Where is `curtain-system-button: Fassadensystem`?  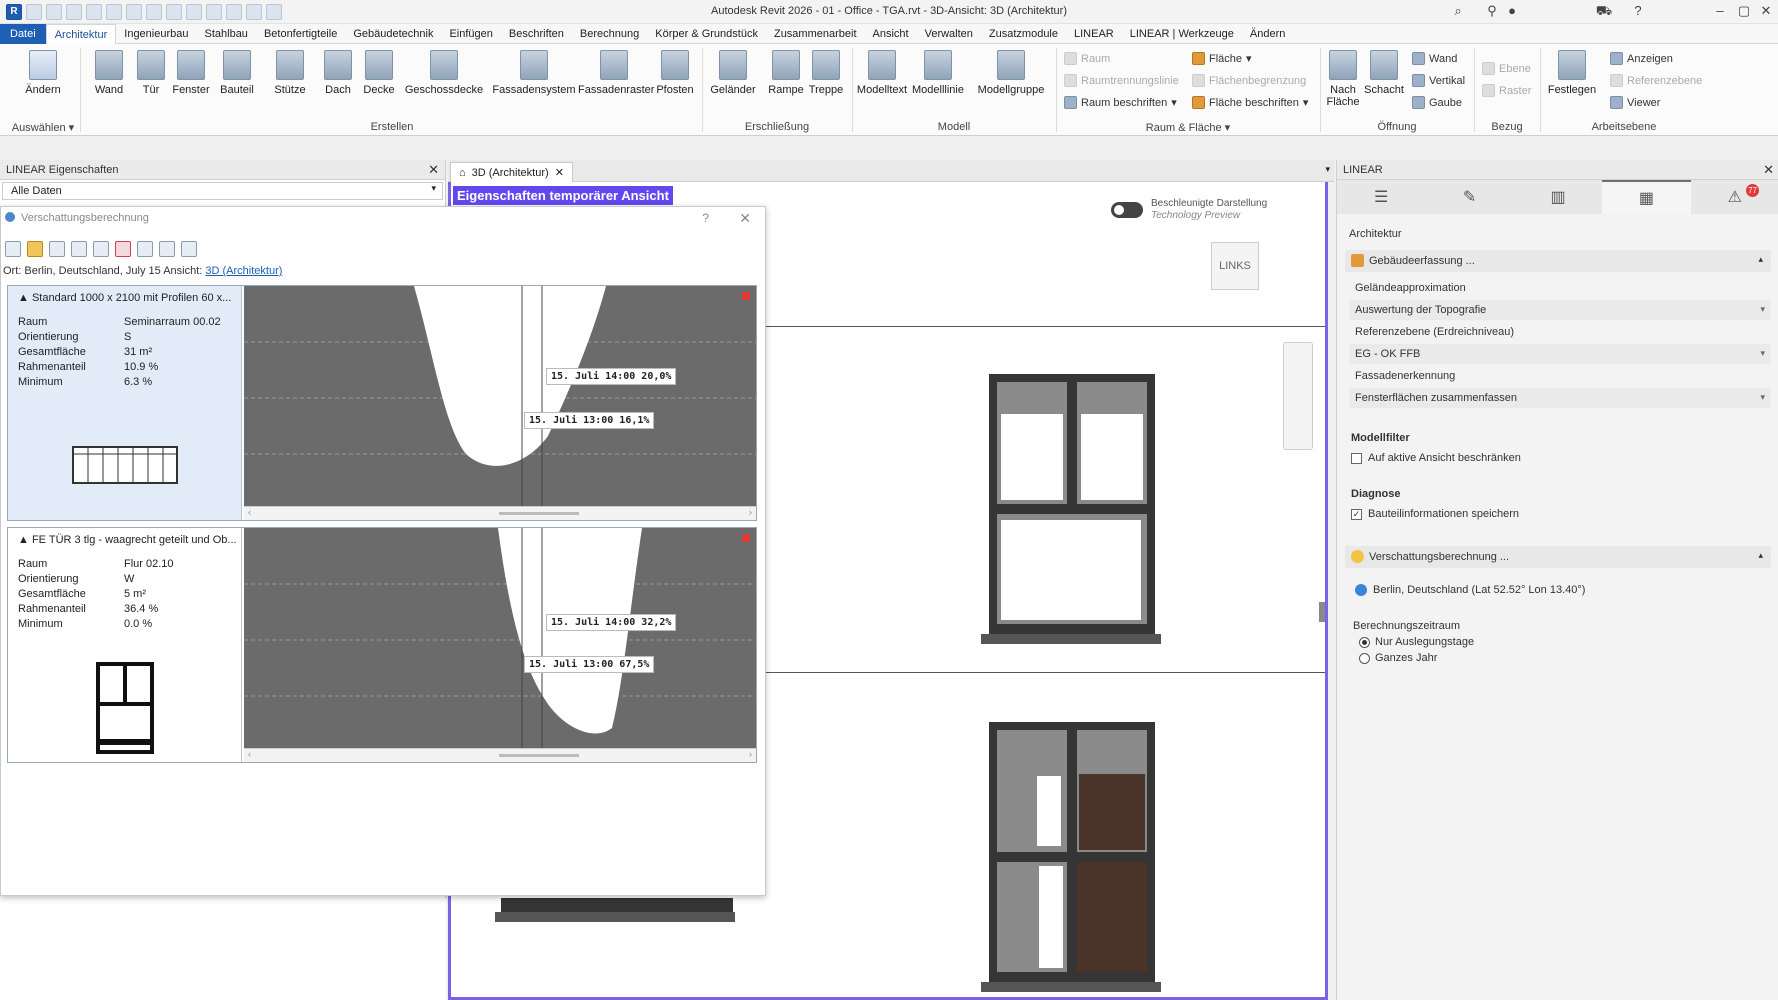 curtain-system-button: Fassadensystem is located at coordinates (534, 73).